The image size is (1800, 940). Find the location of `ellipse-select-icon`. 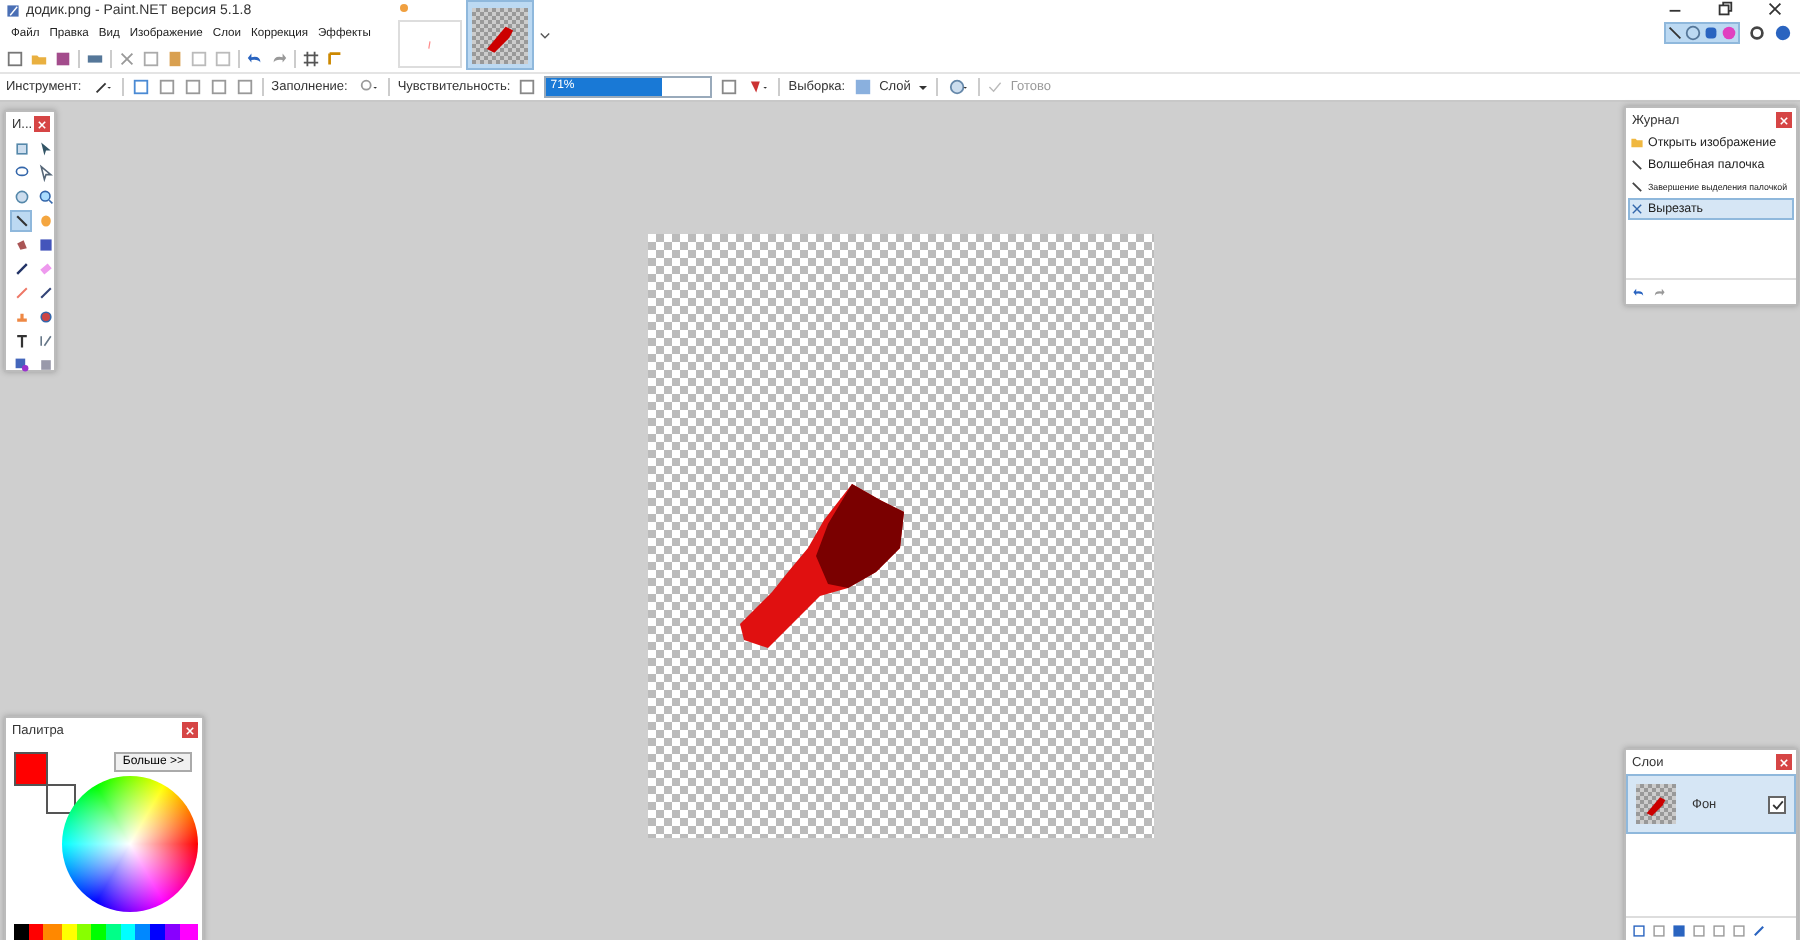

ellipse-select-icon is located at coordinates (21, 197).